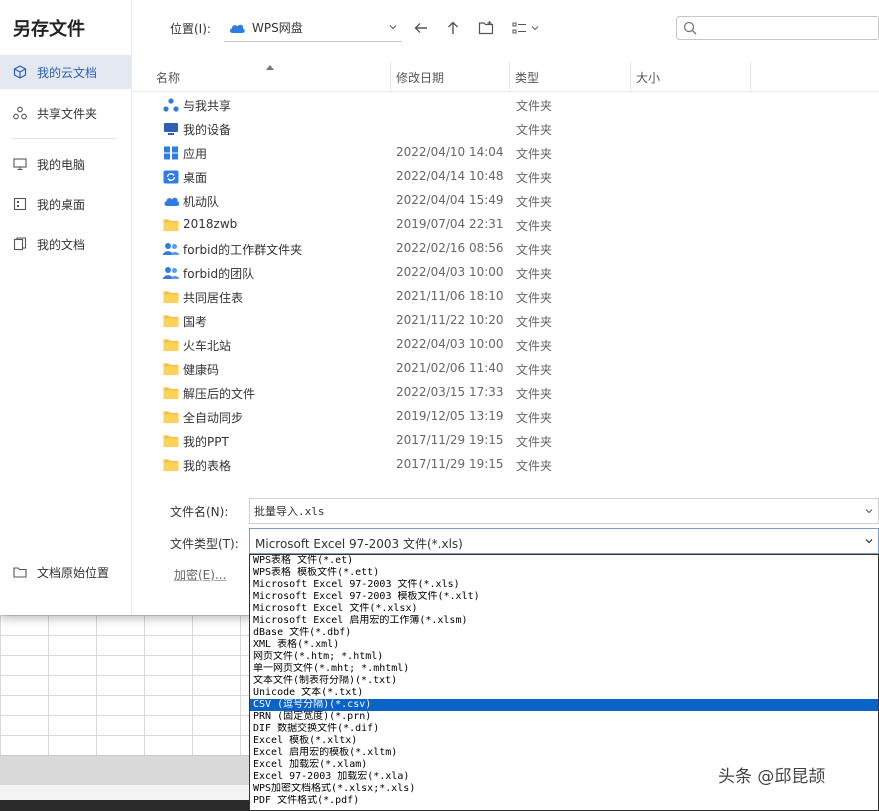  I want to click on sidebar-item-shared-folder: 共享文件夹, so click(65, 113).